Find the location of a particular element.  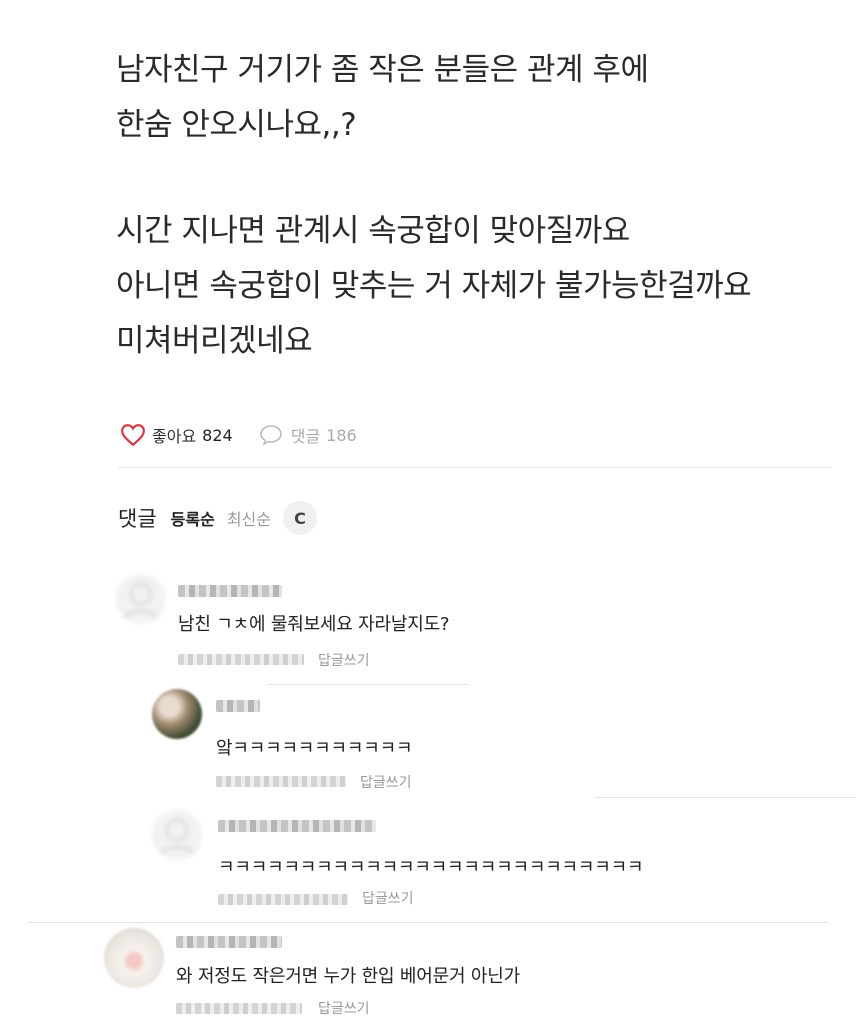

comment-text: 남친 ㄱㅊ에 물줘보세요 자라날지도? is located at coordinates (314, 624).